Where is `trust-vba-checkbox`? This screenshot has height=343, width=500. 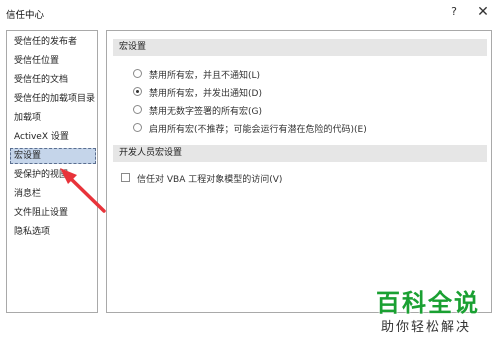
trust-vba-checkbox is located at coordinates (125, 177).